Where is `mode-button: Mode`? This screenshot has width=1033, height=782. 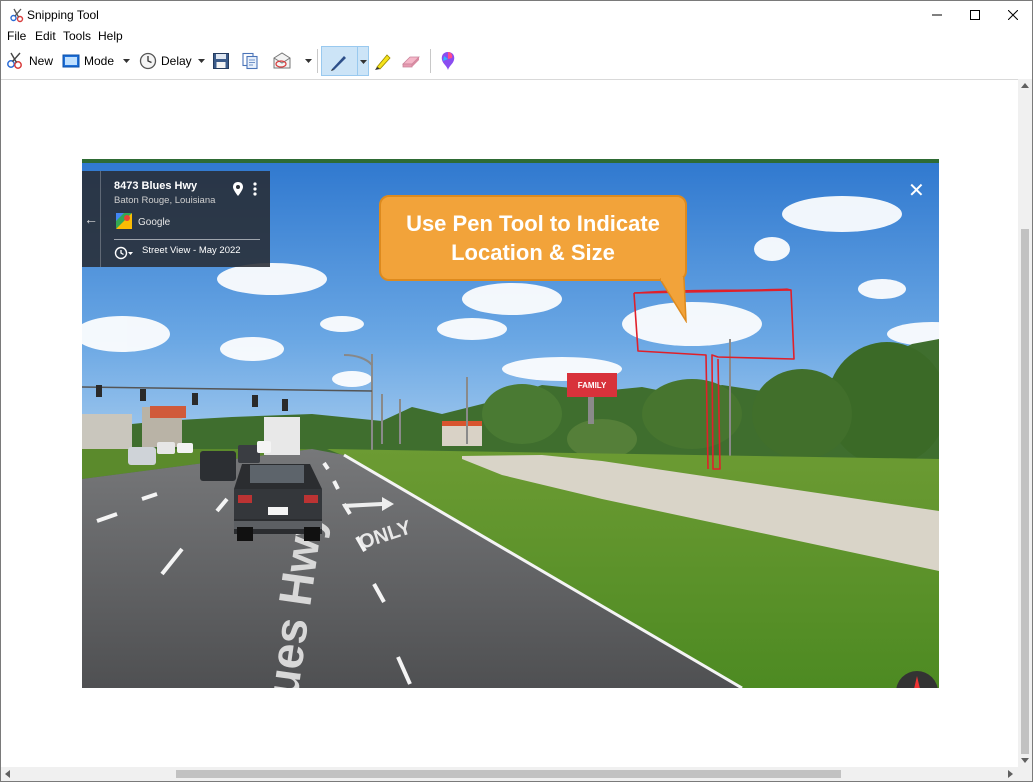
mode-button: Mode is located at coordinates (88, 61).